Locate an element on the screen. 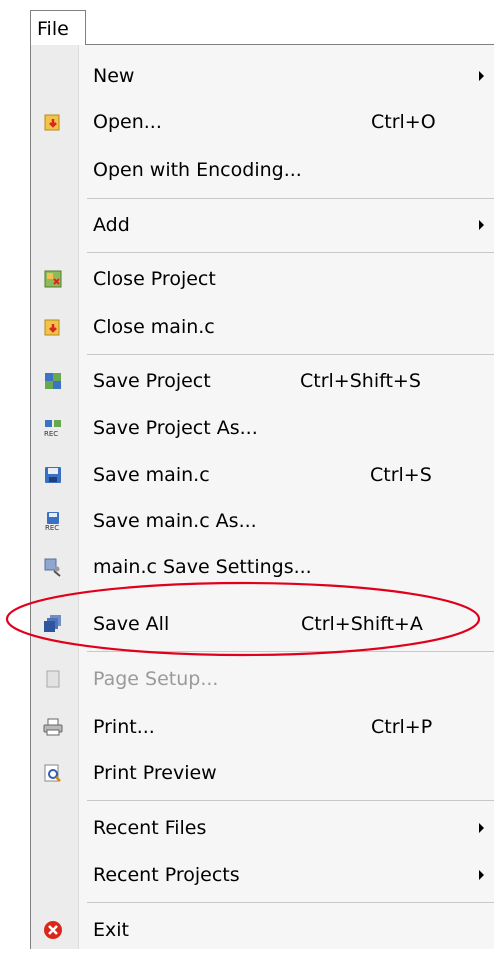 The width and height of the screenshot is (494, 955). menu-item-exit: Exit is located at coordinates (262, 930).